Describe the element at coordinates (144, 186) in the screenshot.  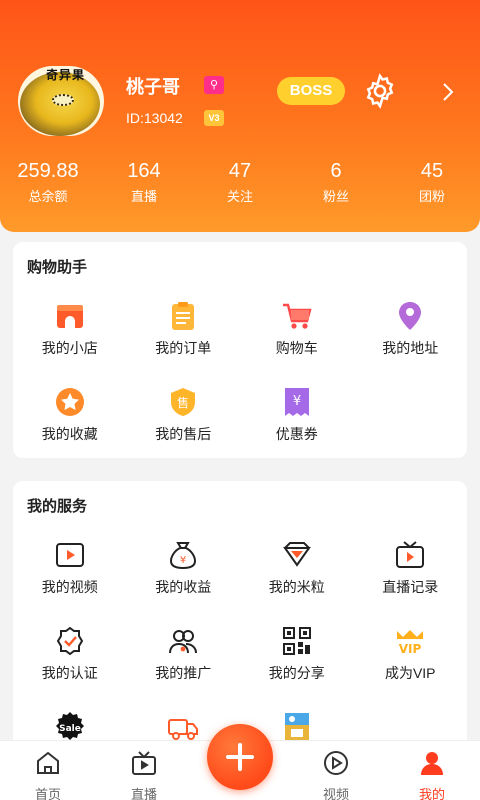
I see `stat-live: 164 直播` at that location.